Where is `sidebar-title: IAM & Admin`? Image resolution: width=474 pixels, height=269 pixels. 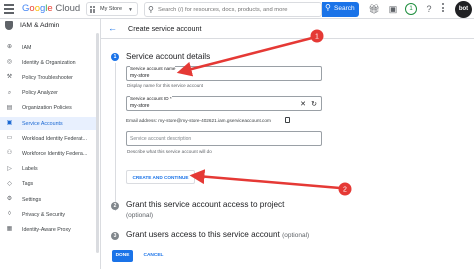
sidebar-title: IAM & Admin is located at coordinates (40, 25).